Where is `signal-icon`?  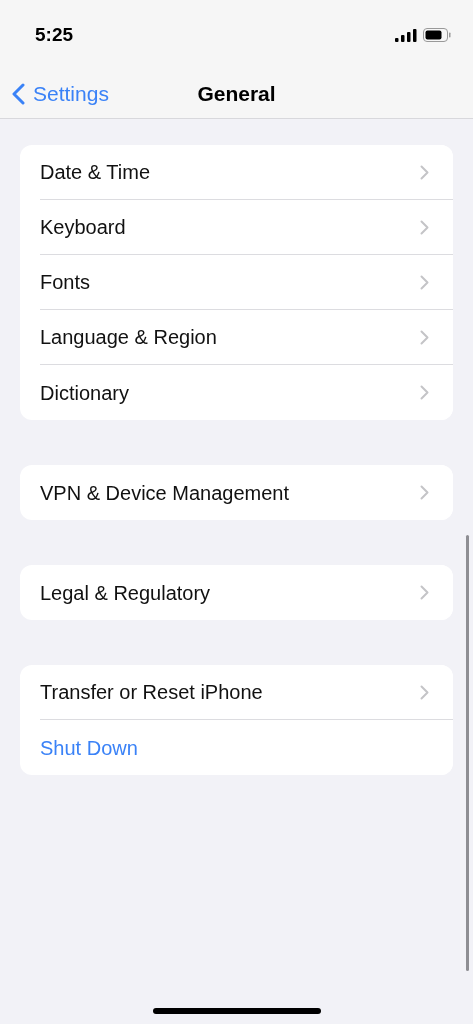 signal-icon is located at coordinates (406, 35).